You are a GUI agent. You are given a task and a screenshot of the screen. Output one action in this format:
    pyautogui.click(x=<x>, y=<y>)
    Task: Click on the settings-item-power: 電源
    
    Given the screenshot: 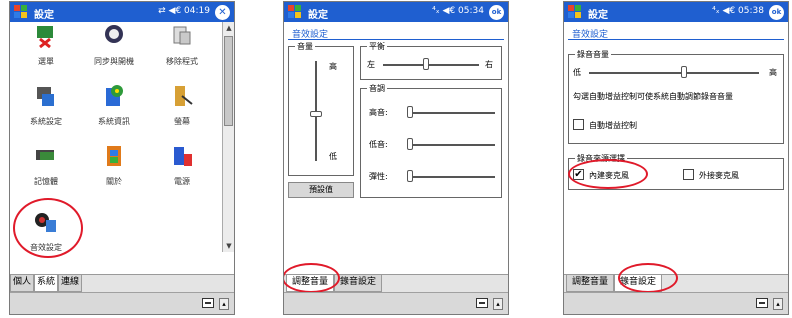 What is the action you would take?
    pyautogui.click(x=182, y=168)
    